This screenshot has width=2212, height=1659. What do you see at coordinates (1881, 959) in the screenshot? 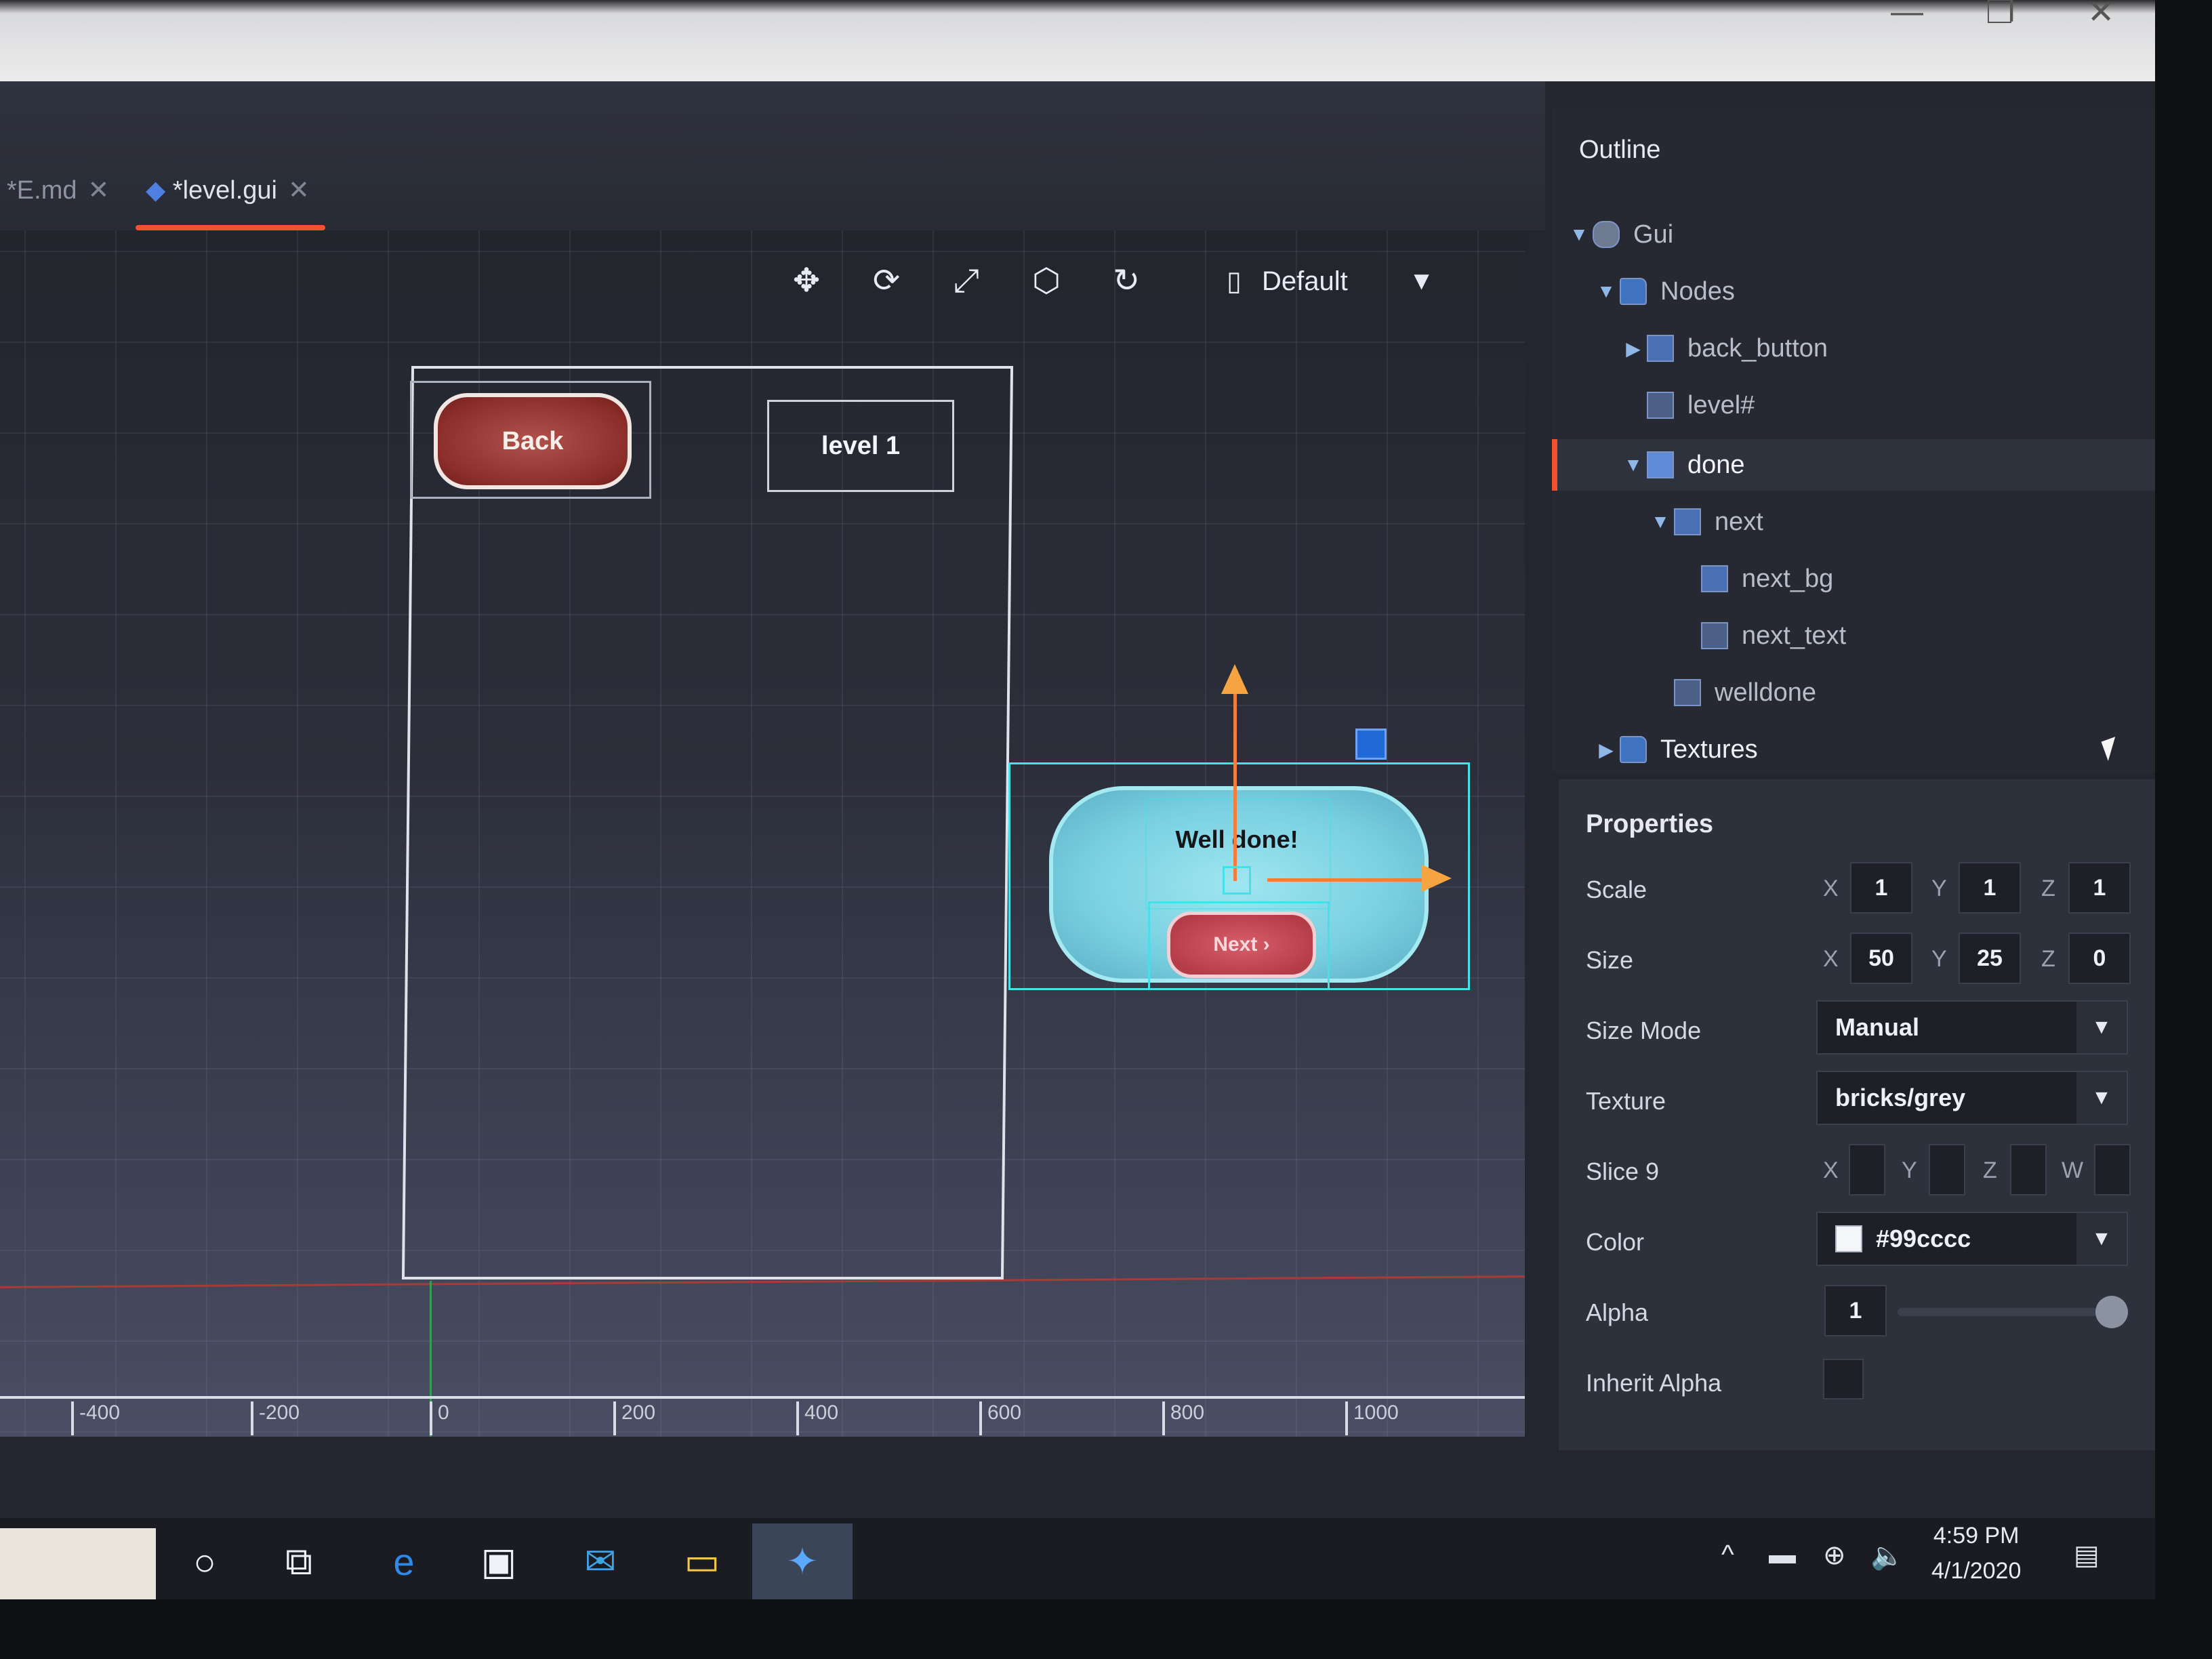
I see `size-x-input: 50` at bounding box center [1881, 959].